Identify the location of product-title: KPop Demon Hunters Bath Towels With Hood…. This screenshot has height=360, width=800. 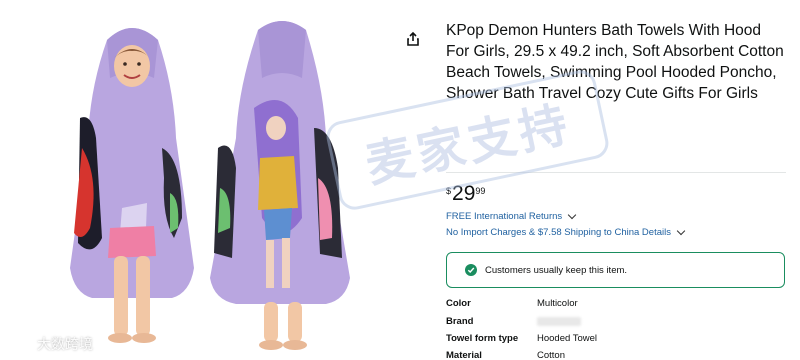
(615, 62).